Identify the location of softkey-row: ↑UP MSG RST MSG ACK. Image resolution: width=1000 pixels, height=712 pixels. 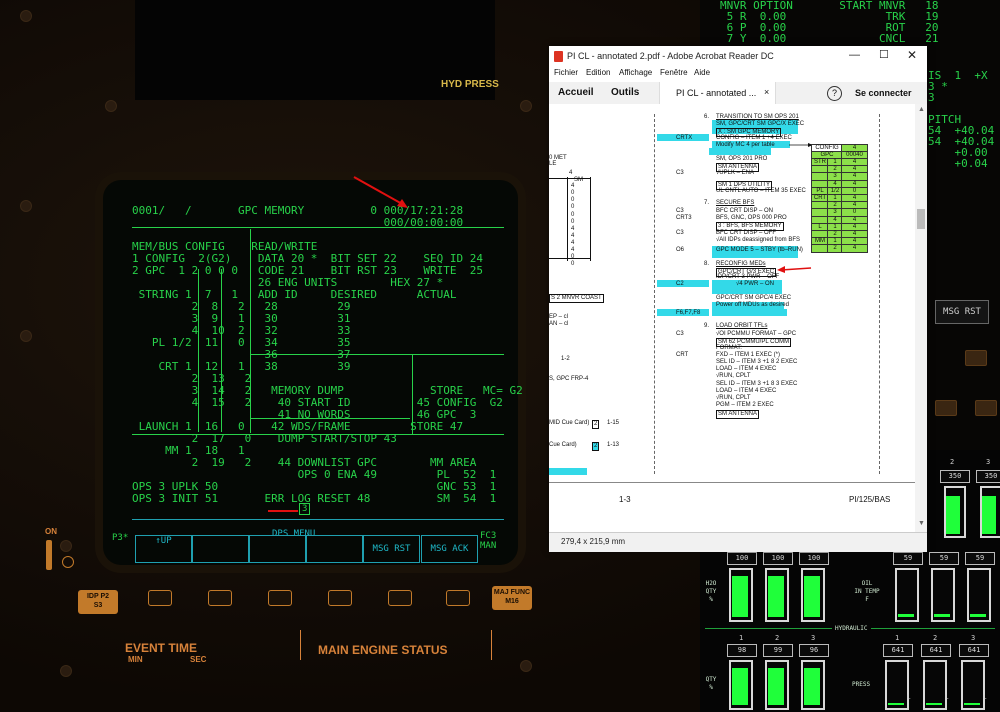
(317, 550).